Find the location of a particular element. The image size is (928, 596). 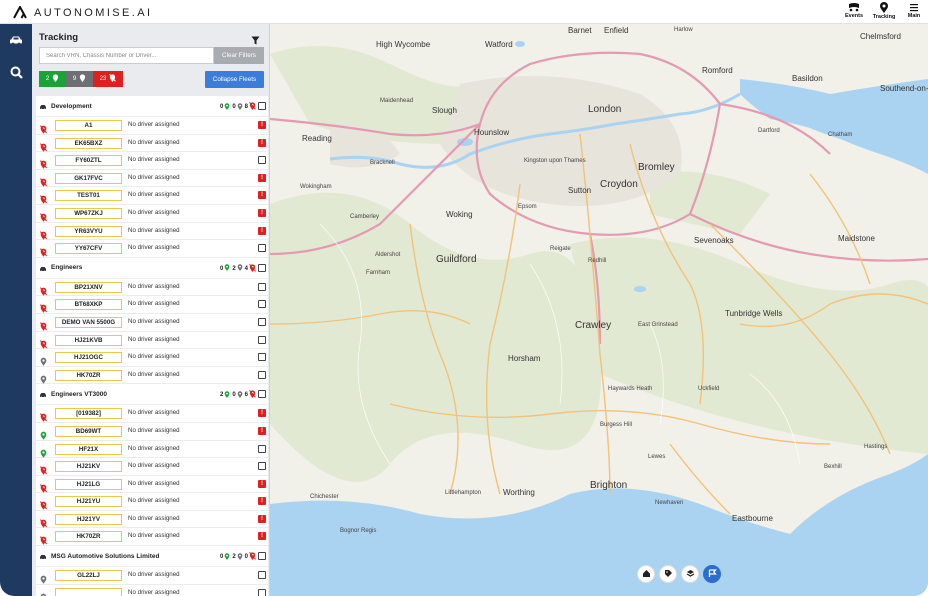

vehicle-row: HF21X No driver assigned is located at coordinates (152, 450).